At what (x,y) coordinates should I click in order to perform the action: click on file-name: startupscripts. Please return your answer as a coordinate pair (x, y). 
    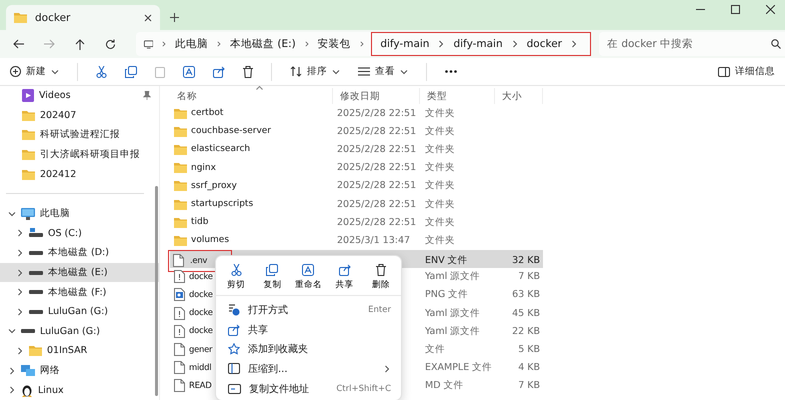
    Looking at the image, I should click on (222, 204).